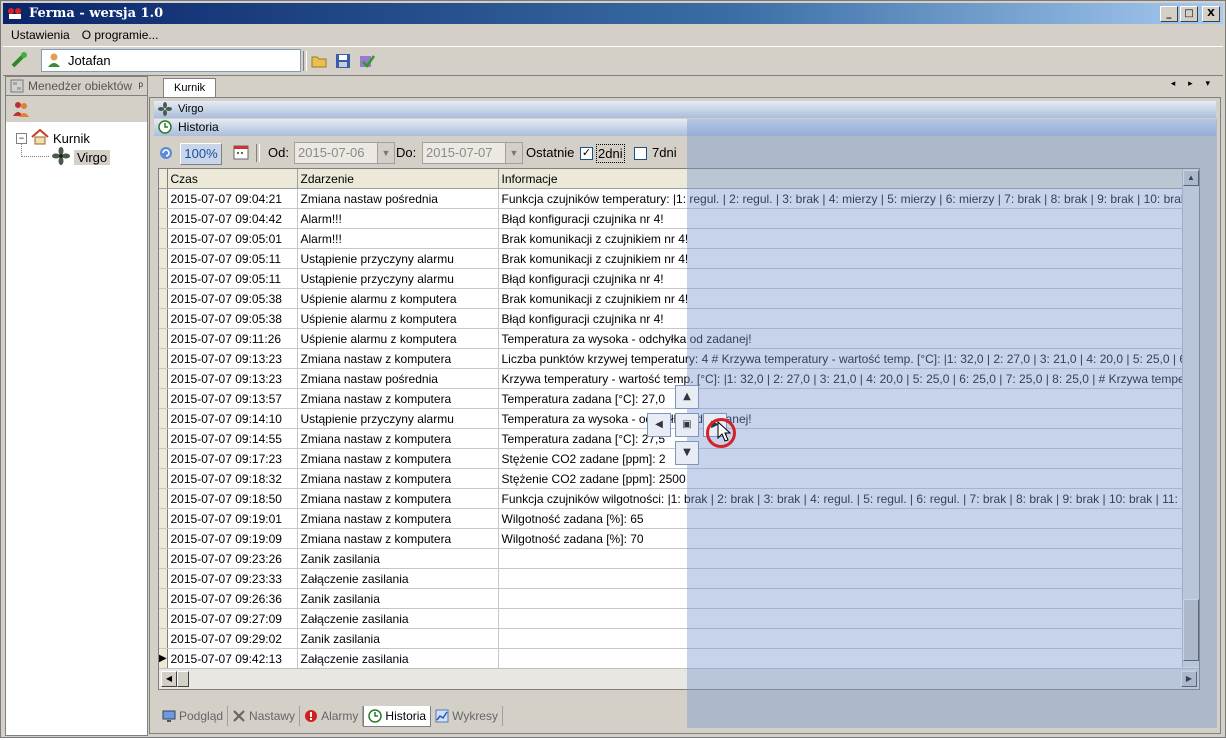 This screenshot has width=1226, height=740. Describe the element at coordinates (232, 218) in the screenshot. I see `cell-czas: 2015-07-07 09:04:42` at that location.